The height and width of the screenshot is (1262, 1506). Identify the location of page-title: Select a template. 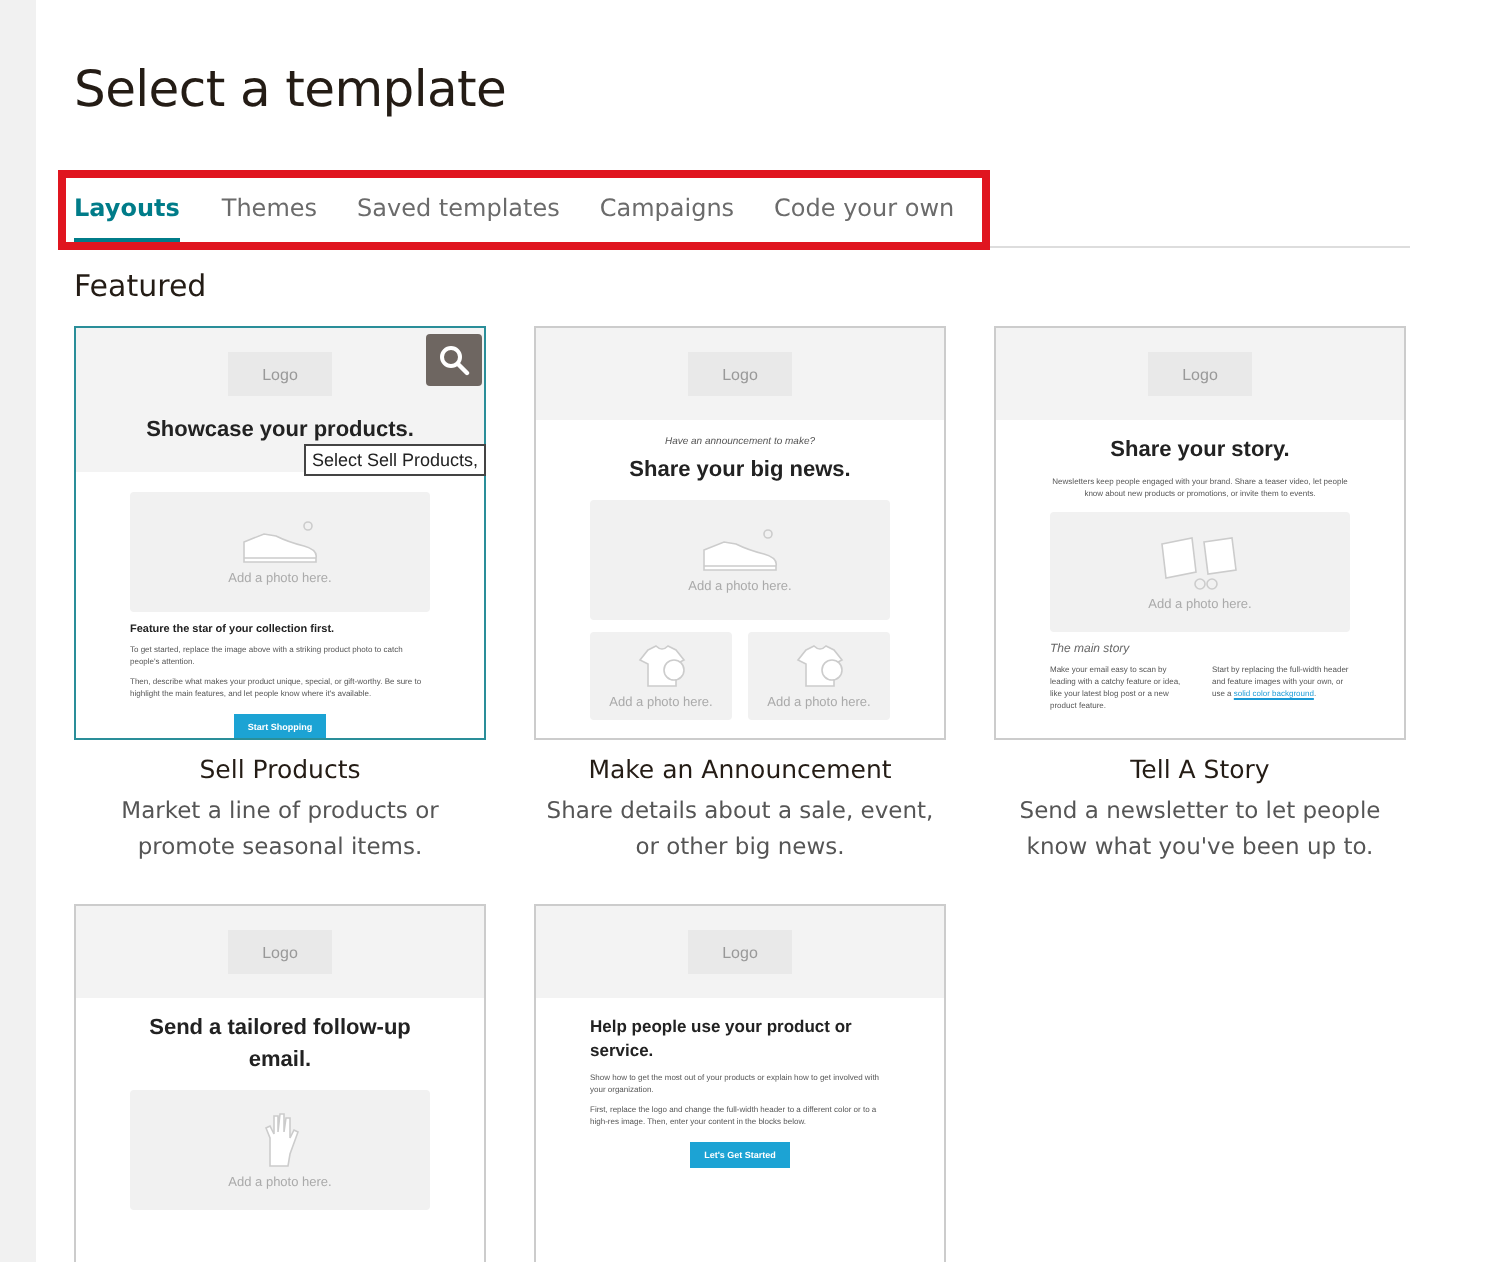
(291, 91).